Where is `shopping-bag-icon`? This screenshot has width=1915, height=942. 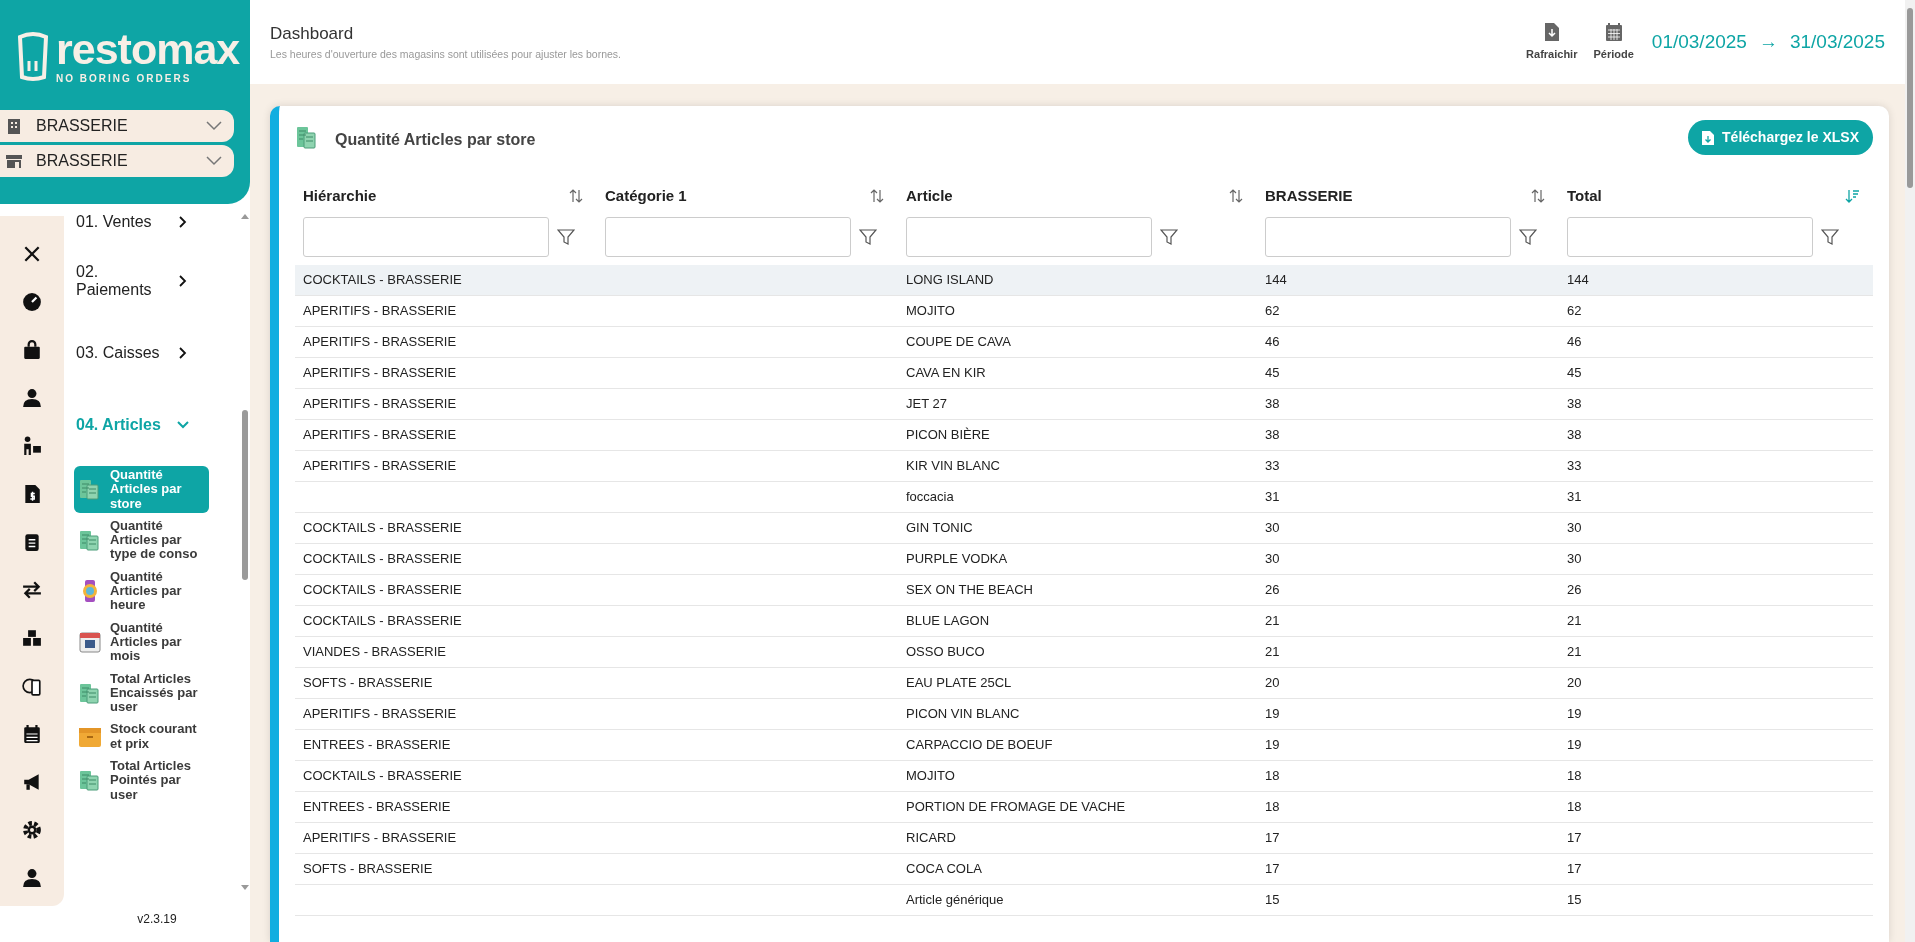
shopping-bag-icon is located at coordinates (32, 350).